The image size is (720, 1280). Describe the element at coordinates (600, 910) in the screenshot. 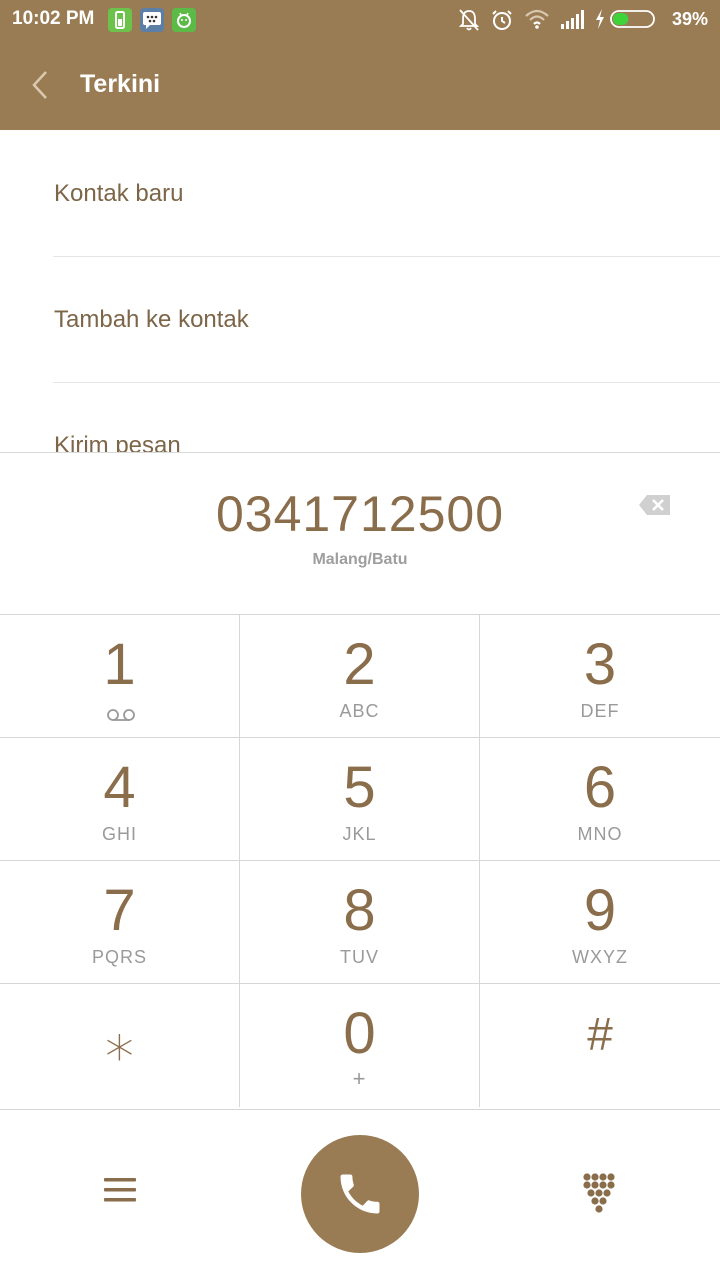

I see `key-digit: 9` at that location.